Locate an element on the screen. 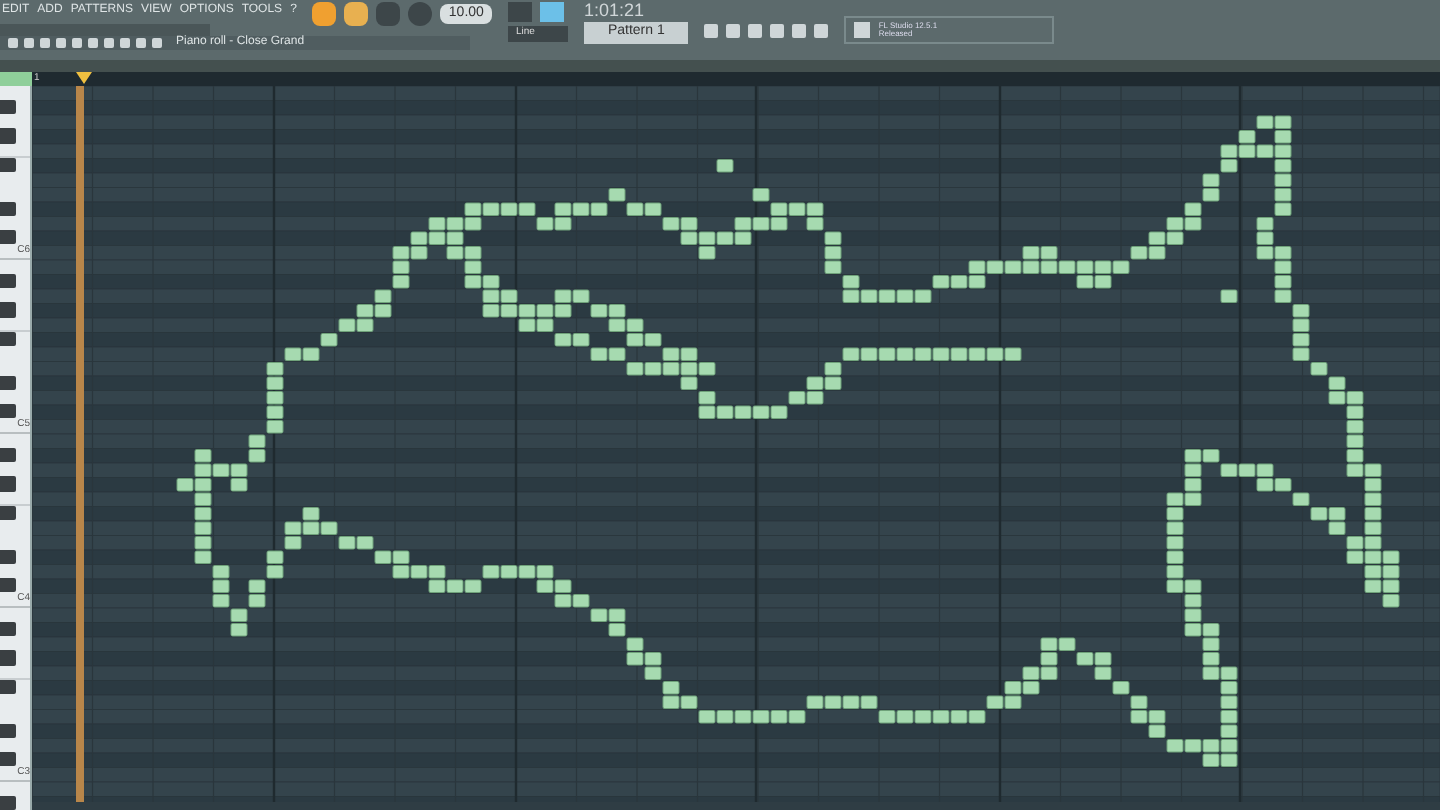 This screenshot has height=810, width=1440. pattern-song-toggle is located at coordinates (324, 14).